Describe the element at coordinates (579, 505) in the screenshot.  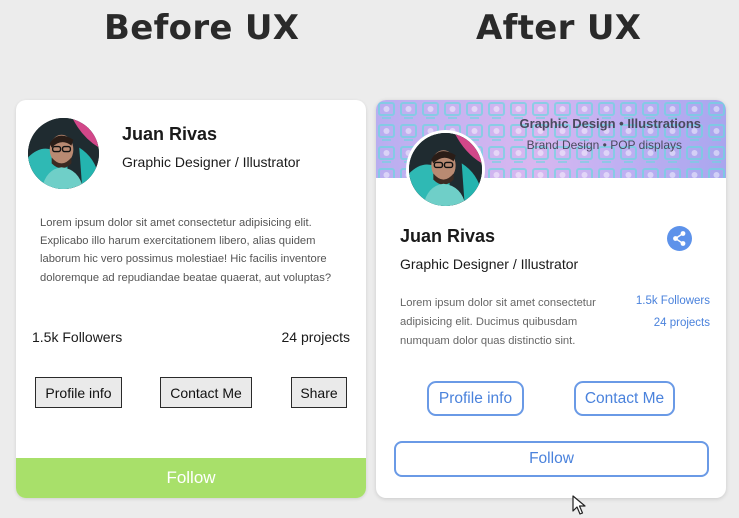
I see `mouse-cursor-icon` at that location.